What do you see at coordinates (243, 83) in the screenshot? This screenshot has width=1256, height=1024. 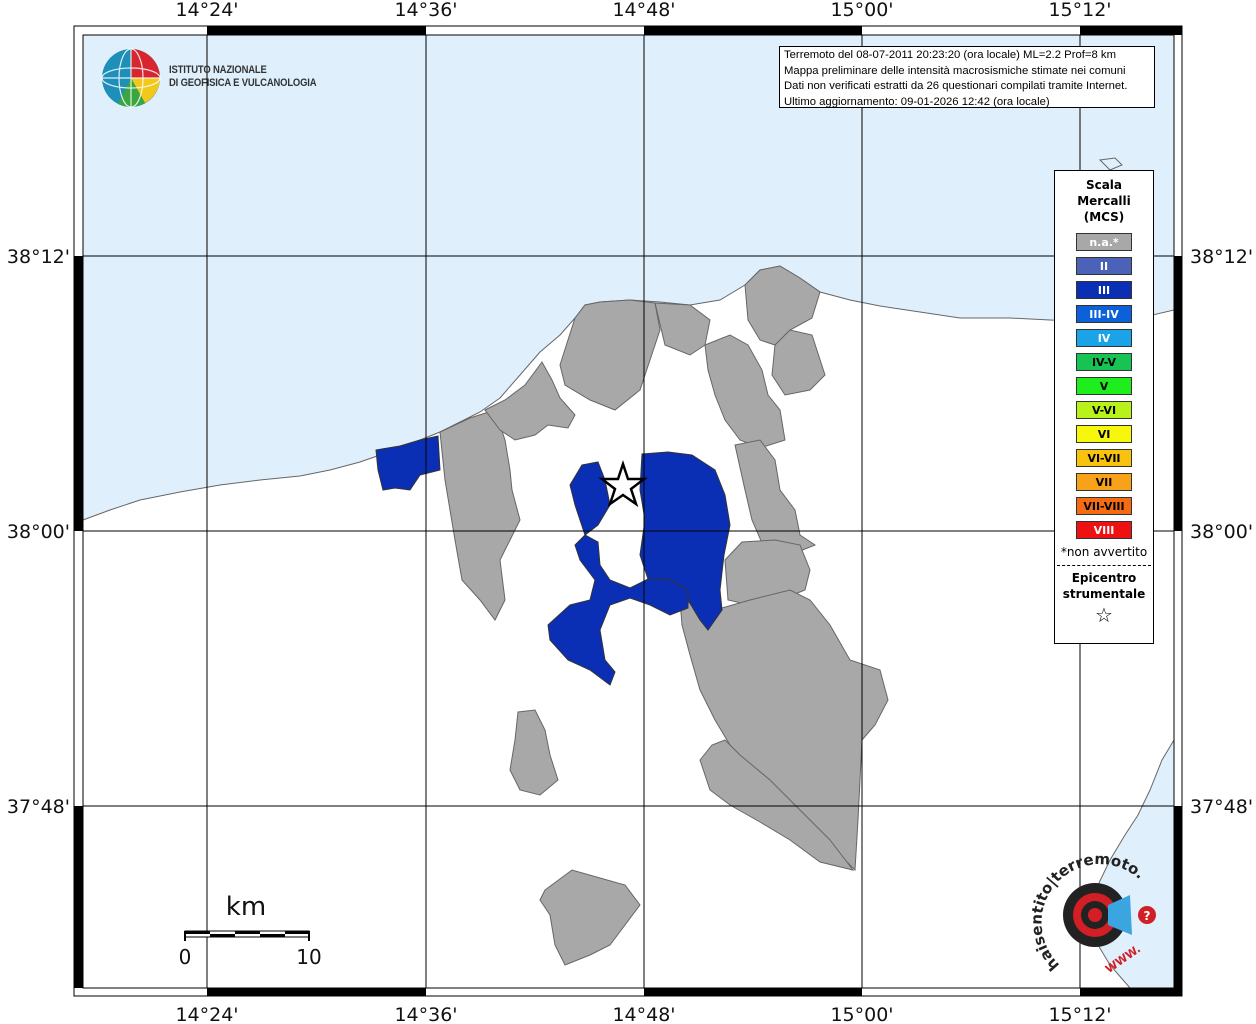 I see `institute-name-line2: DI GEOFISICA E VULCANOLOGIA` at bounding box center [243, 83].